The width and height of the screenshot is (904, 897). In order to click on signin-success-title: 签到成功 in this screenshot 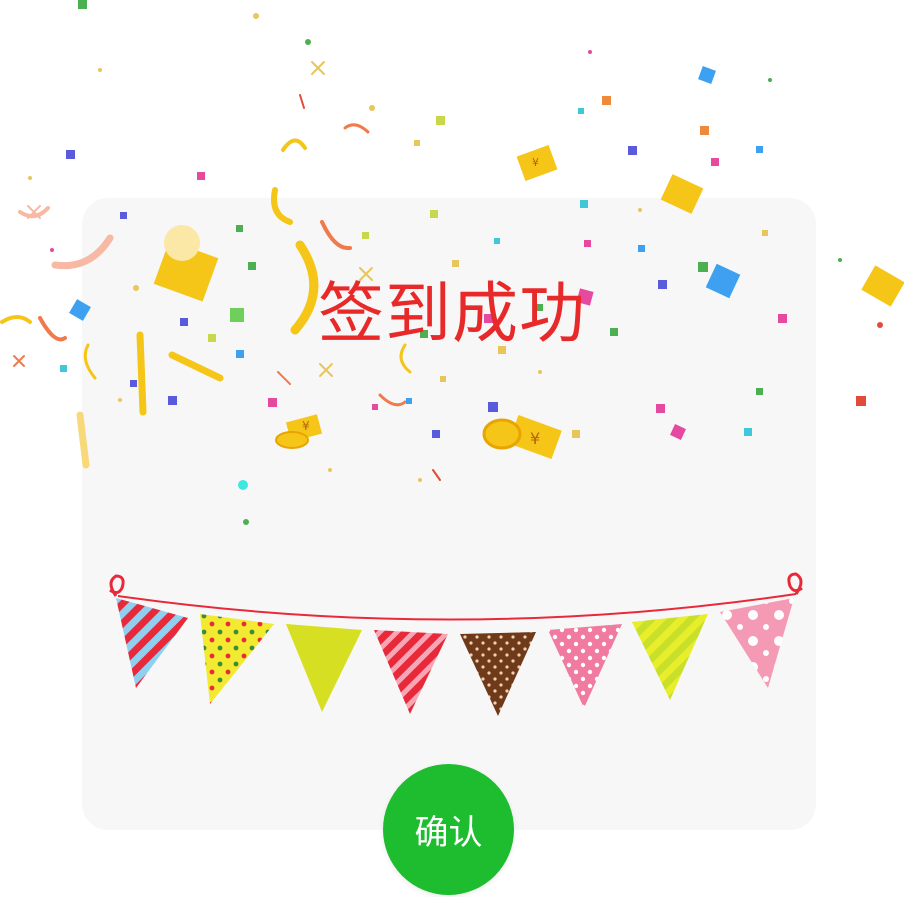, I will do `click(452, 313)`.